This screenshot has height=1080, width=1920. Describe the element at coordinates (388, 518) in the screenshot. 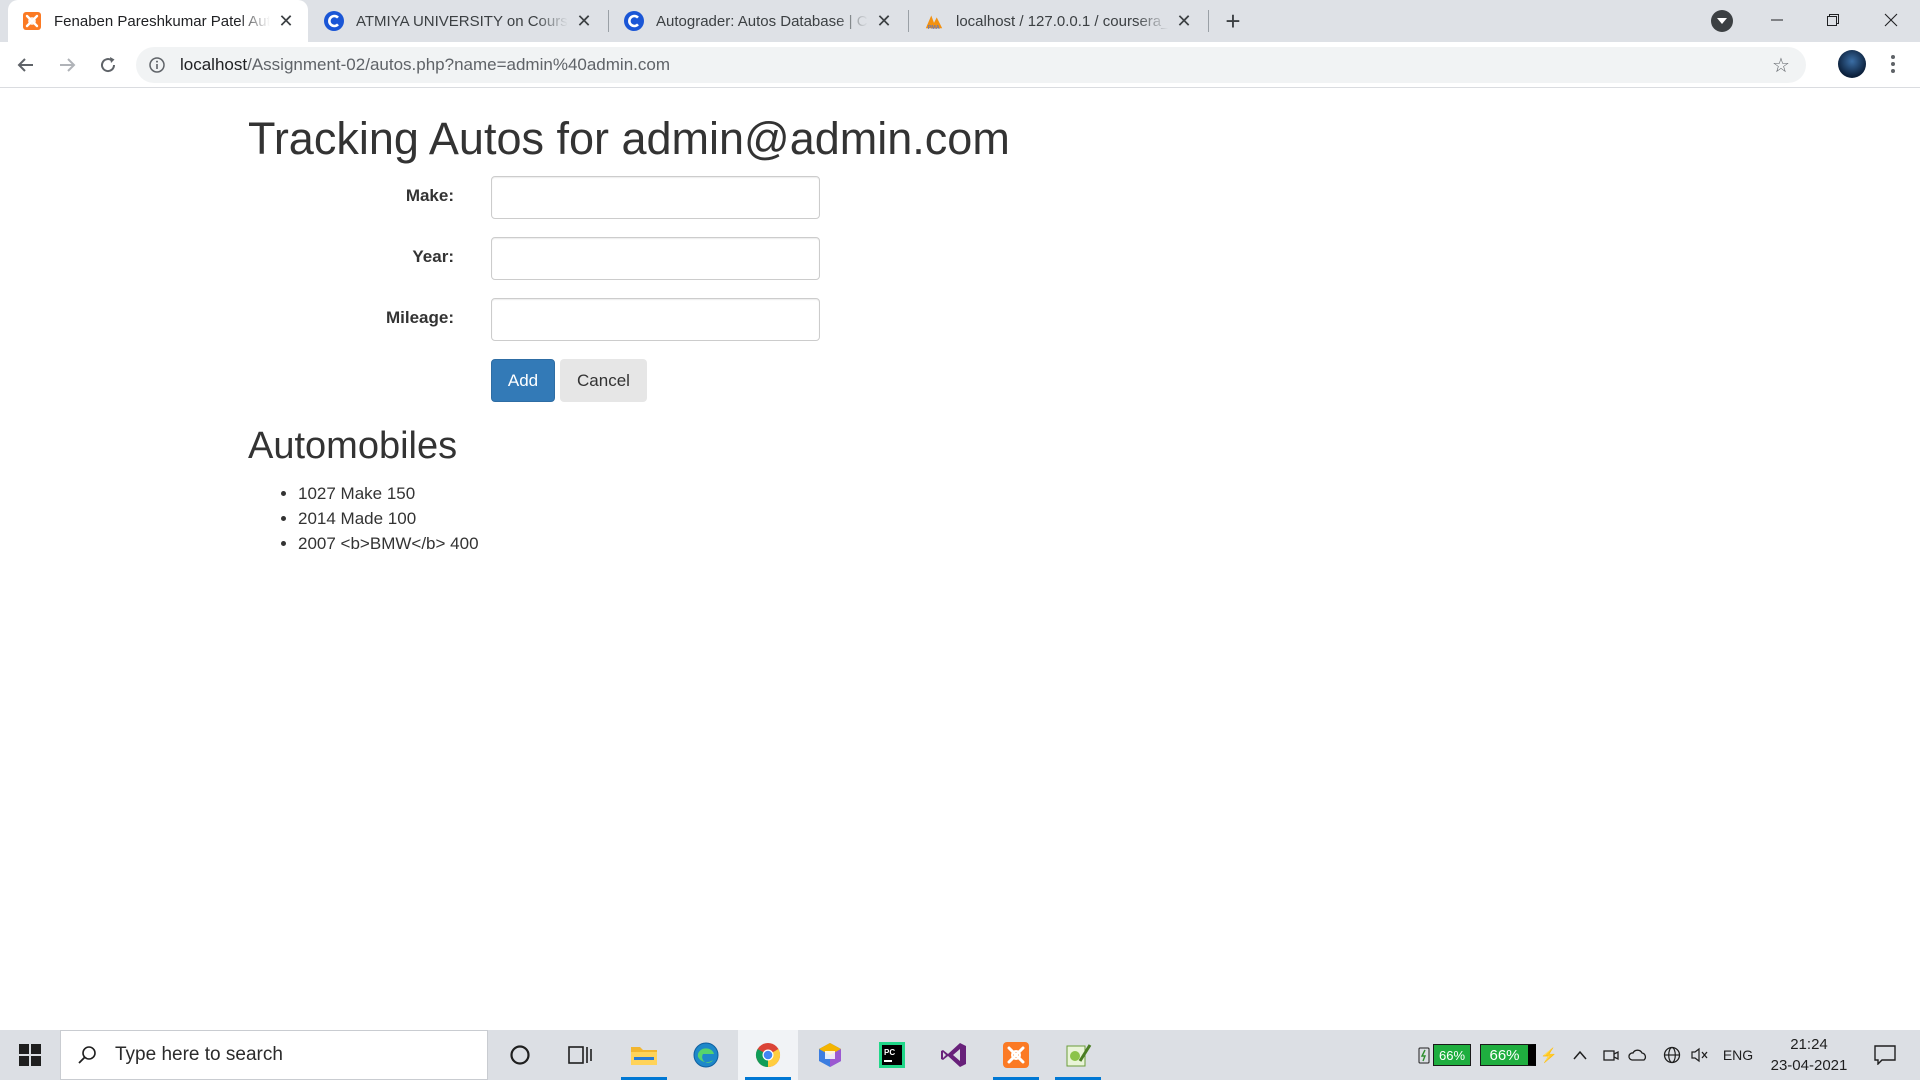

I see `list-item: 2014 Made 100` at that location.